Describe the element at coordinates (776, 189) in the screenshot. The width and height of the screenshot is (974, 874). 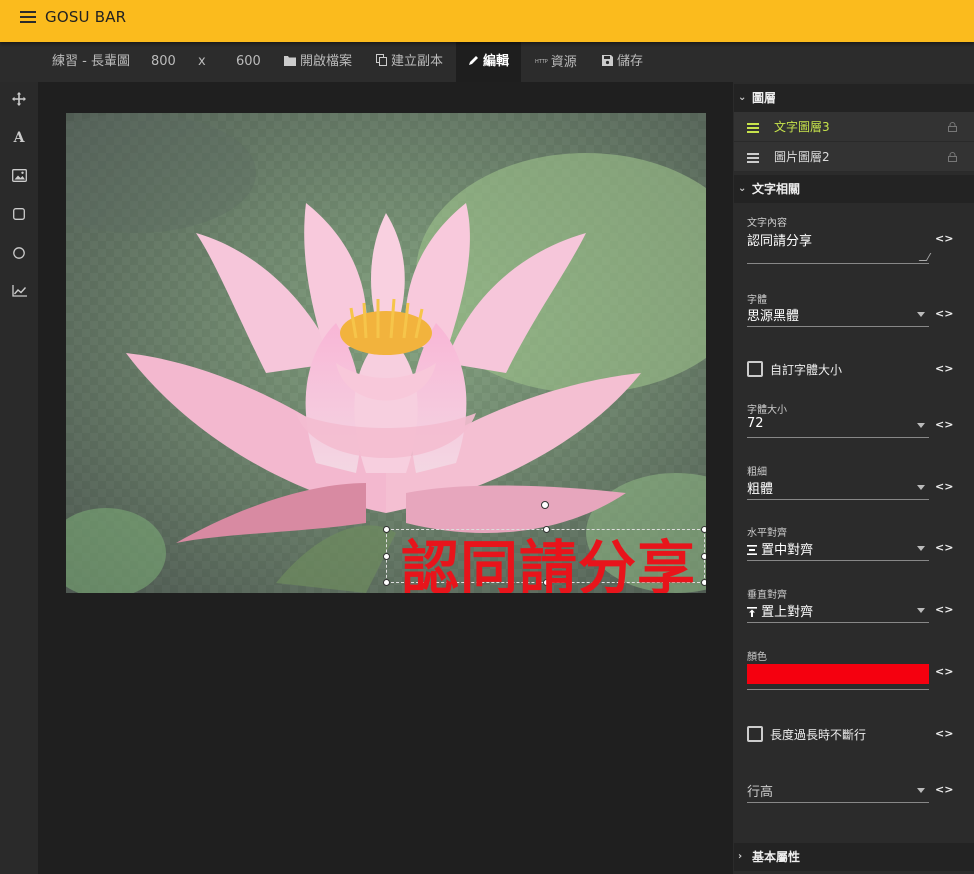
I see `text-section-title: 文字相關` at that location.